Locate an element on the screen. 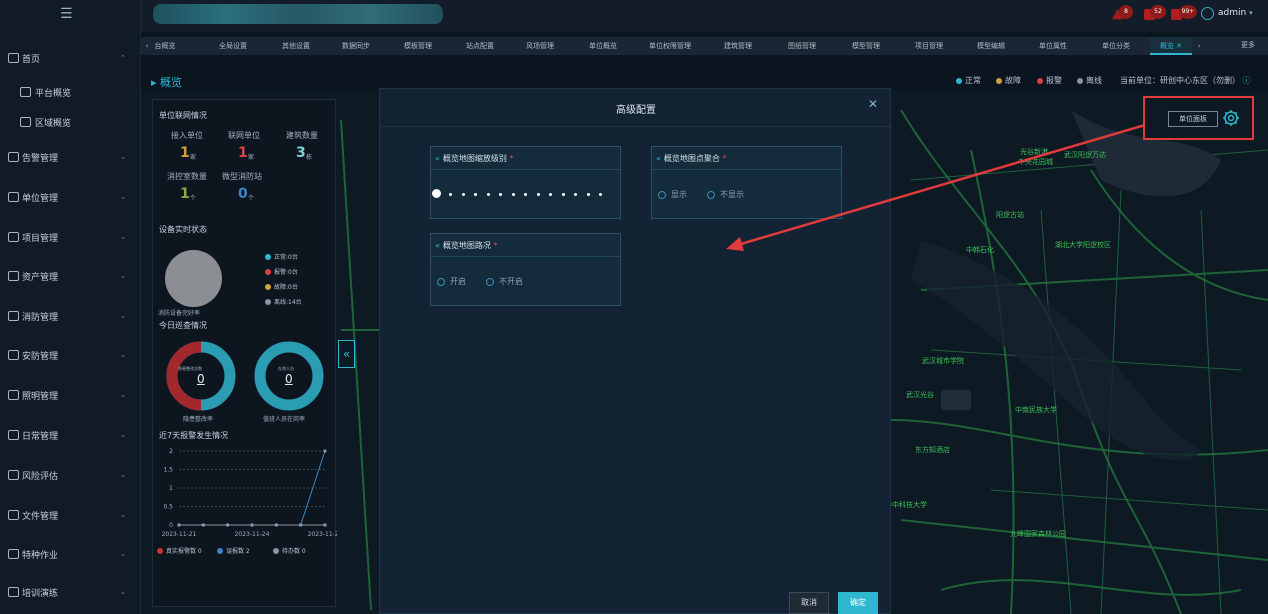  sidebar-item-0: 首页 ⌃ is located at coordinates (70, 58).